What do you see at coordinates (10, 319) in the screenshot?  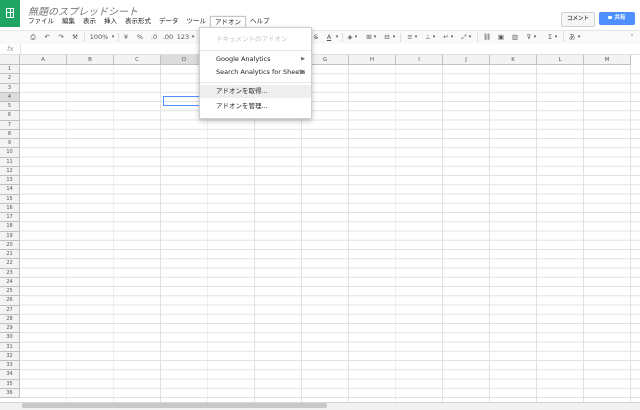 I see `row-header-28: 28` at bounding box center [10, 319].